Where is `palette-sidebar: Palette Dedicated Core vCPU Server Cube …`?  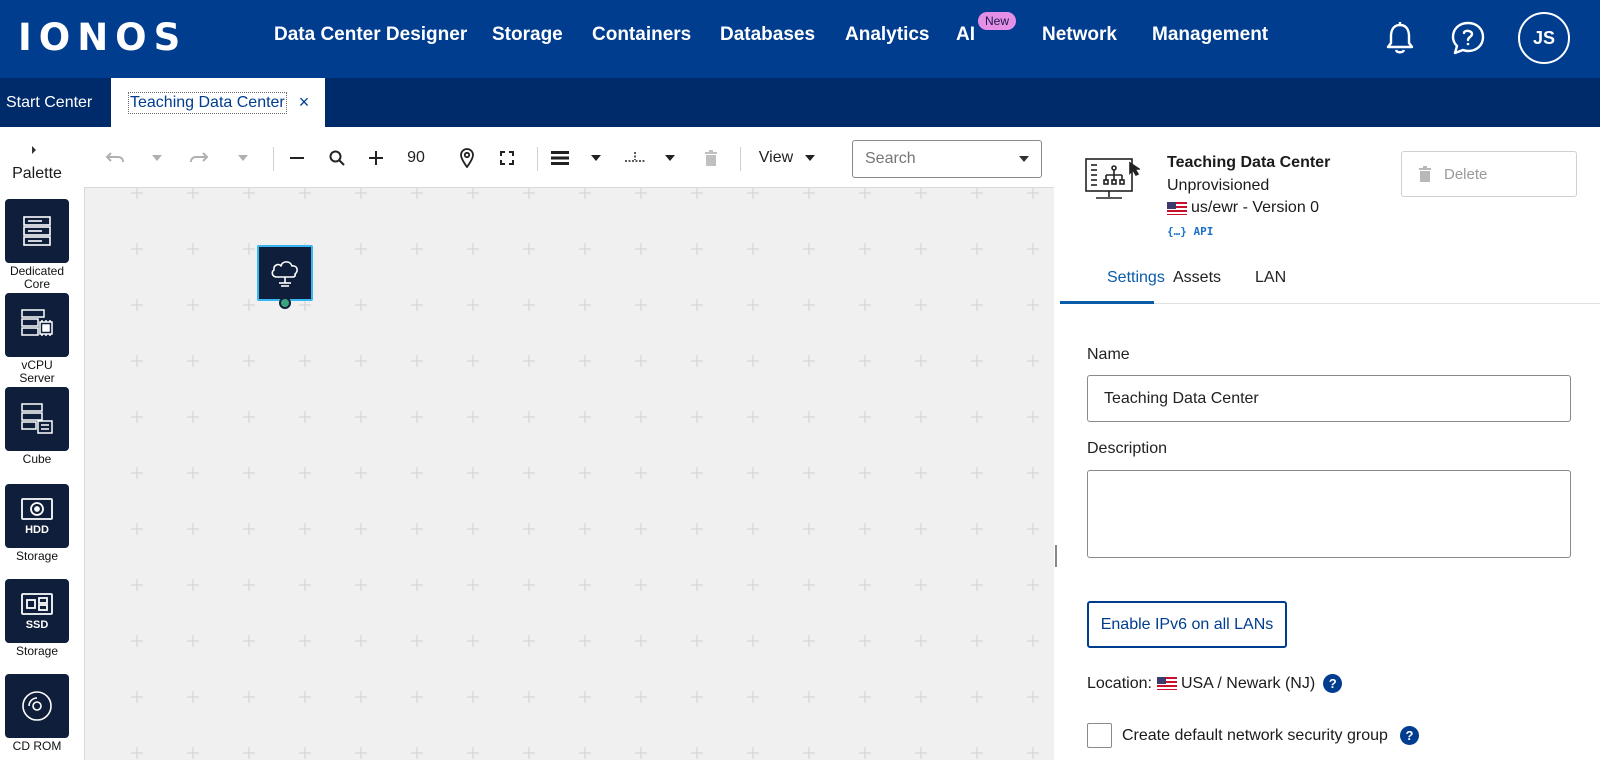
palette-sidebar: Palette Dedicated Core vCPU Server Cube … is located at coordinates (42, 443).